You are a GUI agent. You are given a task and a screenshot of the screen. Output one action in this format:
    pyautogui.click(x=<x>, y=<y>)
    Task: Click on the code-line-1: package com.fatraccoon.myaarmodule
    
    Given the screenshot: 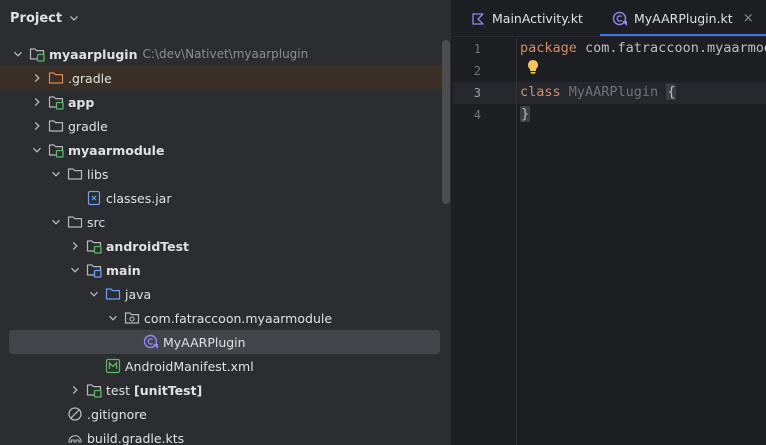 What is the action you would take?
    pyautogui.click(x=643, y=48)
    